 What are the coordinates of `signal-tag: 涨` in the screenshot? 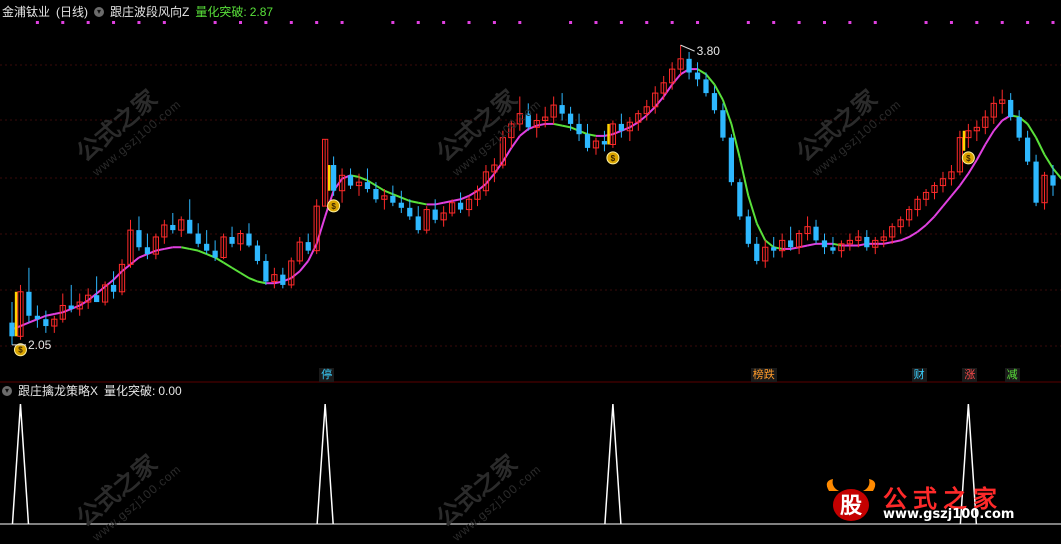 It's located at (970, 375).